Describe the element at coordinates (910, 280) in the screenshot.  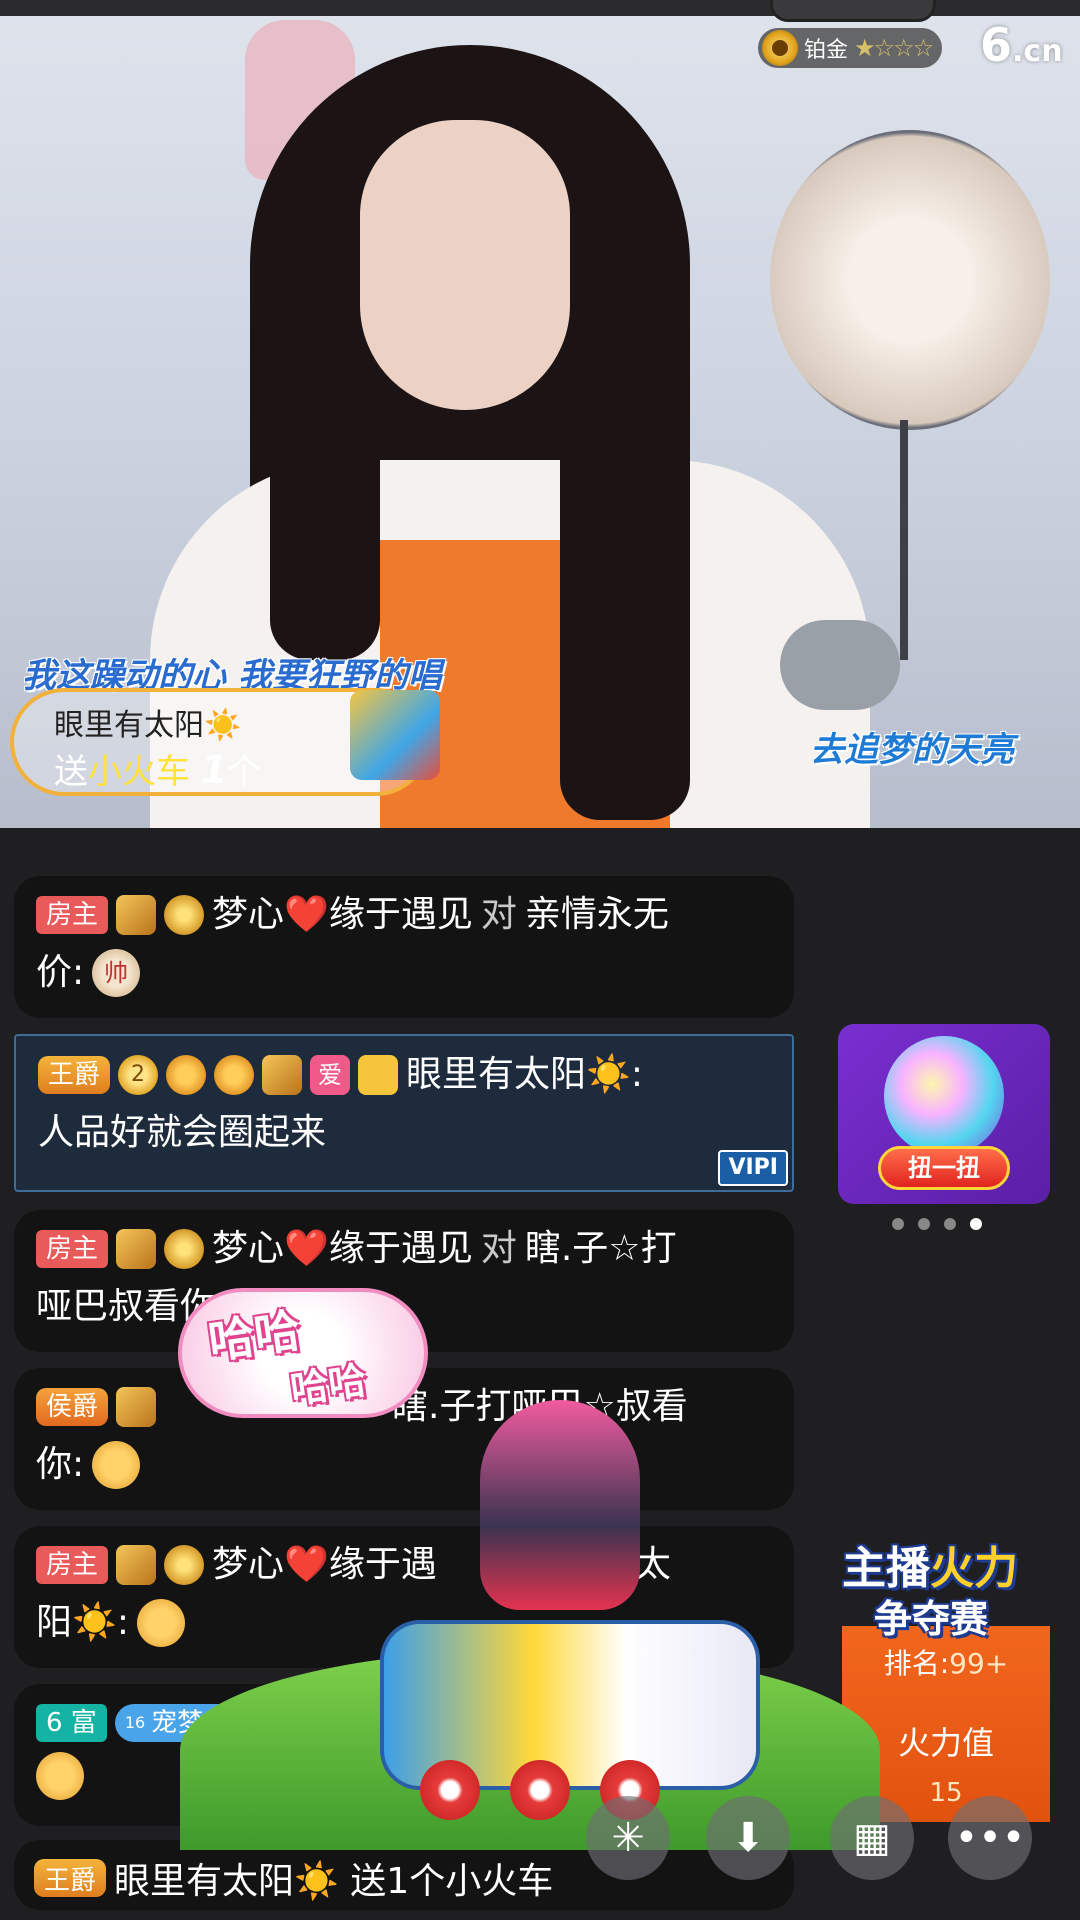
I see `lamp-reflector` at that location.